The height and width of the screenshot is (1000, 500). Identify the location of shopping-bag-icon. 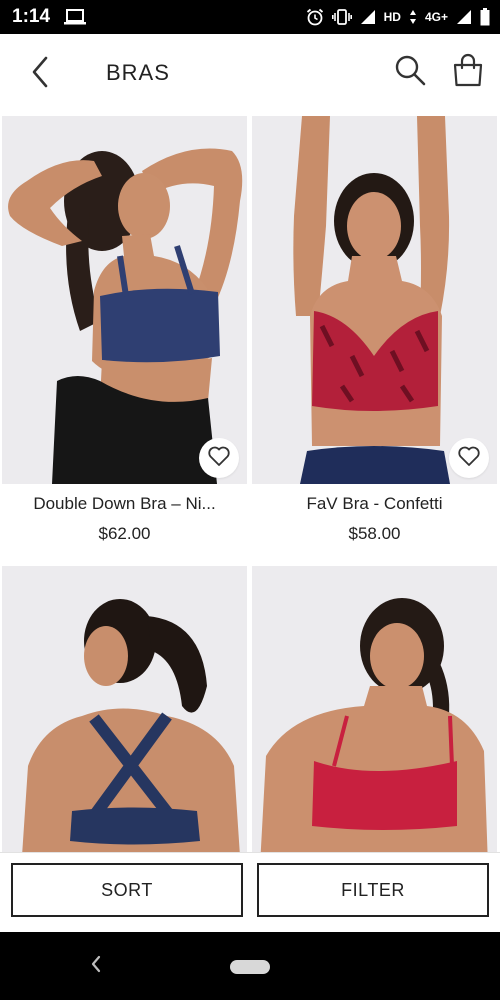
(468, 72).